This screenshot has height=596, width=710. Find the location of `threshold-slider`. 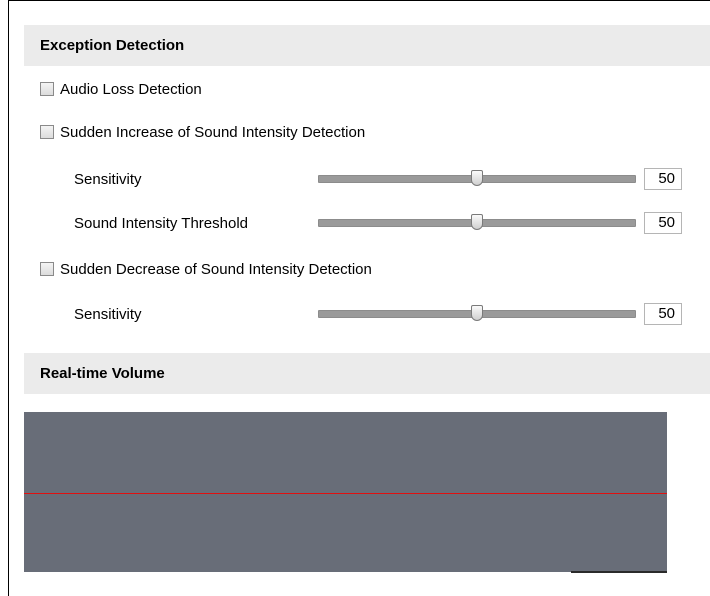

threshold-slider is located at coordinates (477, 222).